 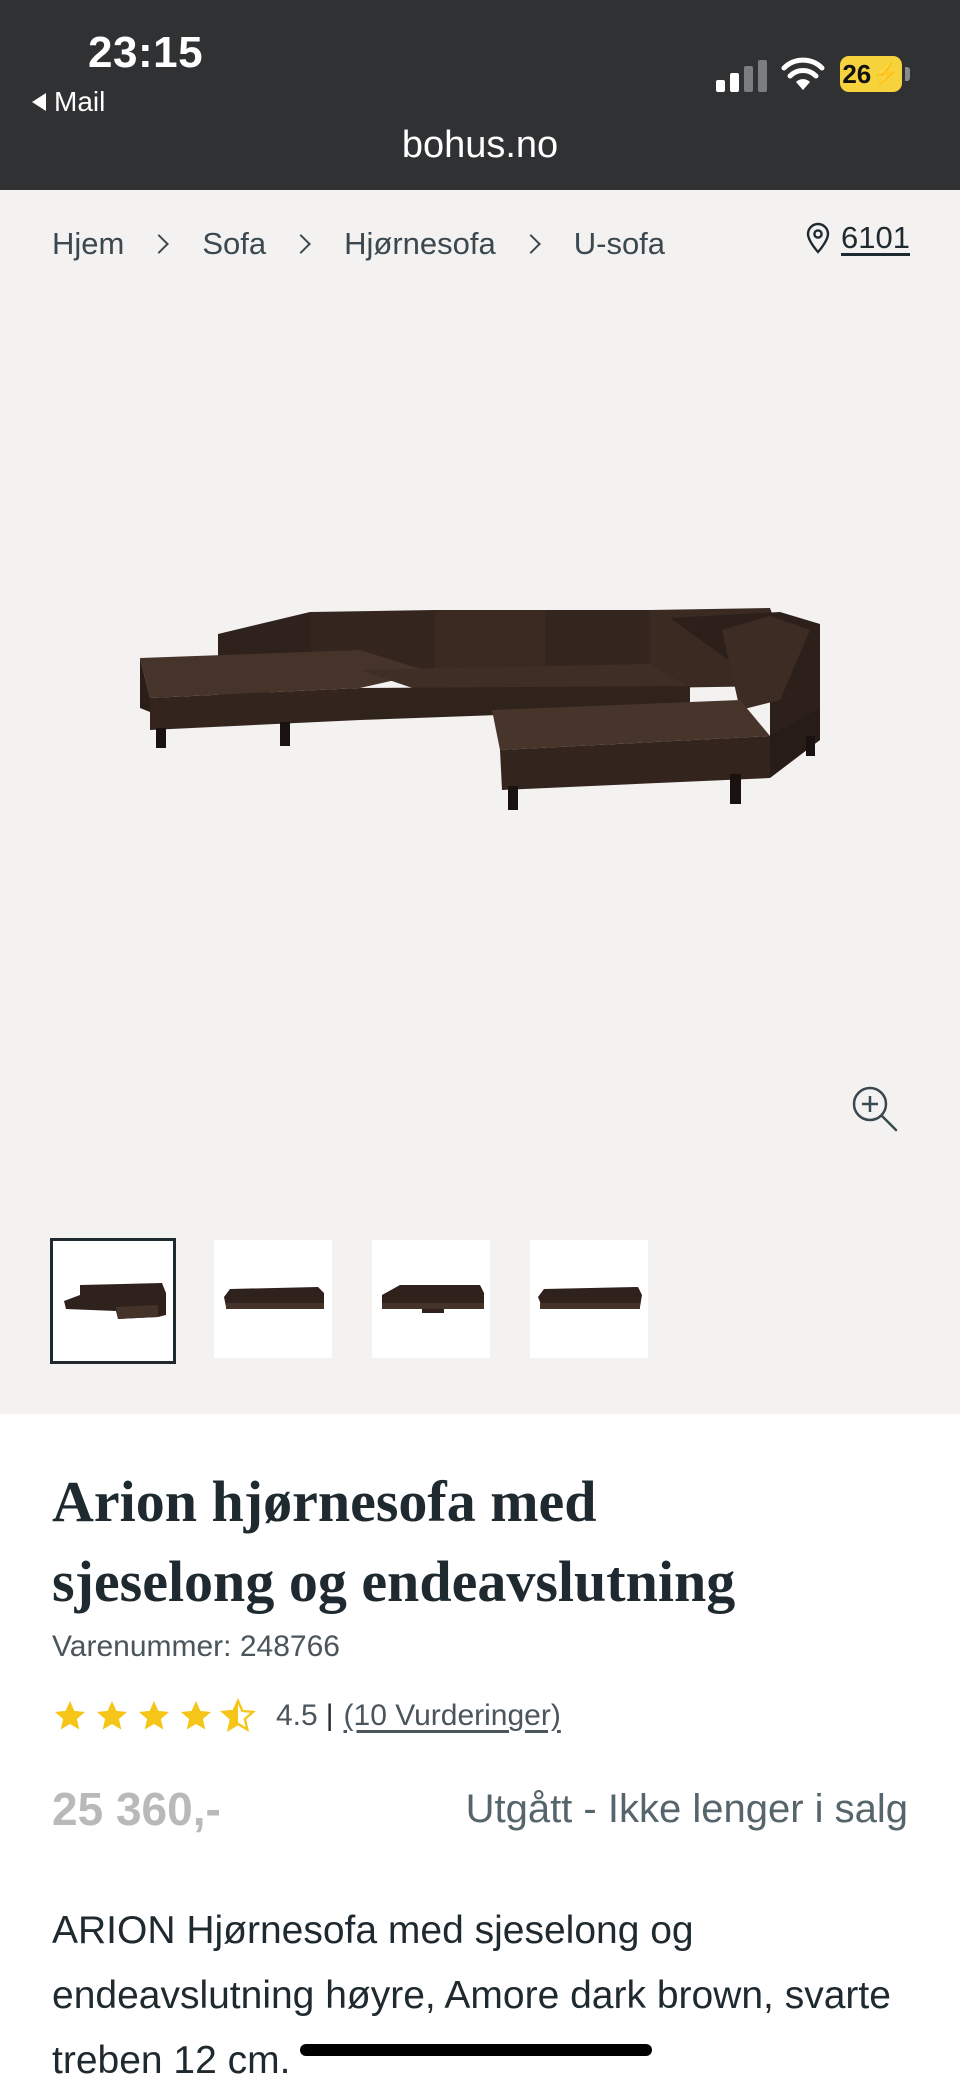 I want to click on back-arrow-icon, so click(x=39, y=102).